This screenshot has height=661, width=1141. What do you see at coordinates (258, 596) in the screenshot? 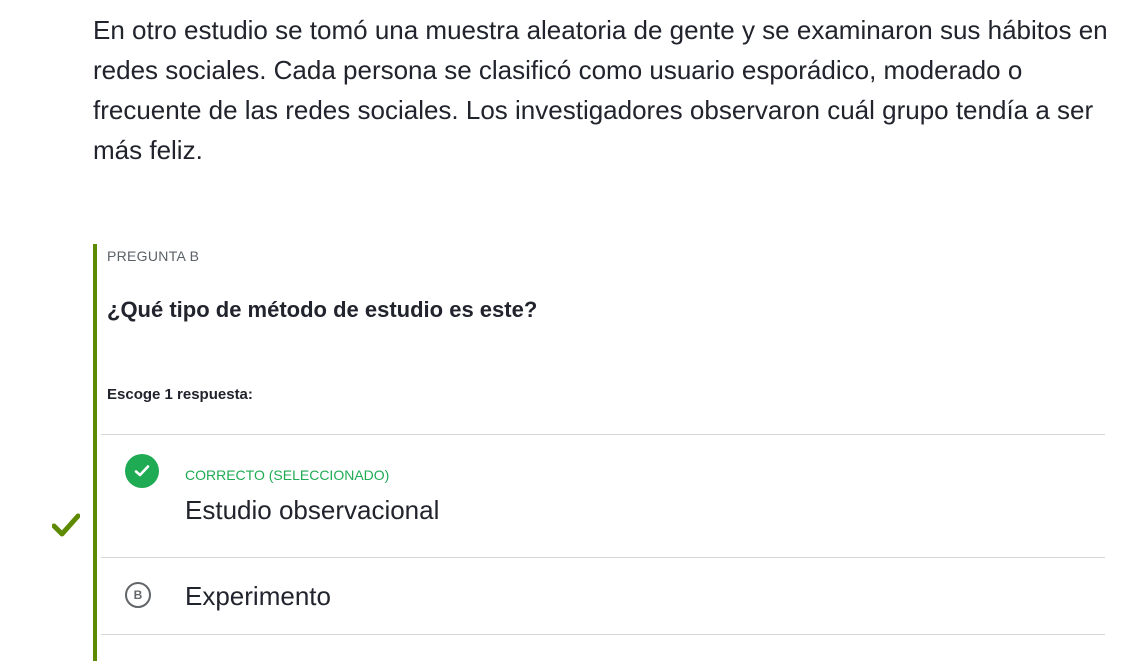
I see `choice-label: Experimento` at bounding box center [258, 596].